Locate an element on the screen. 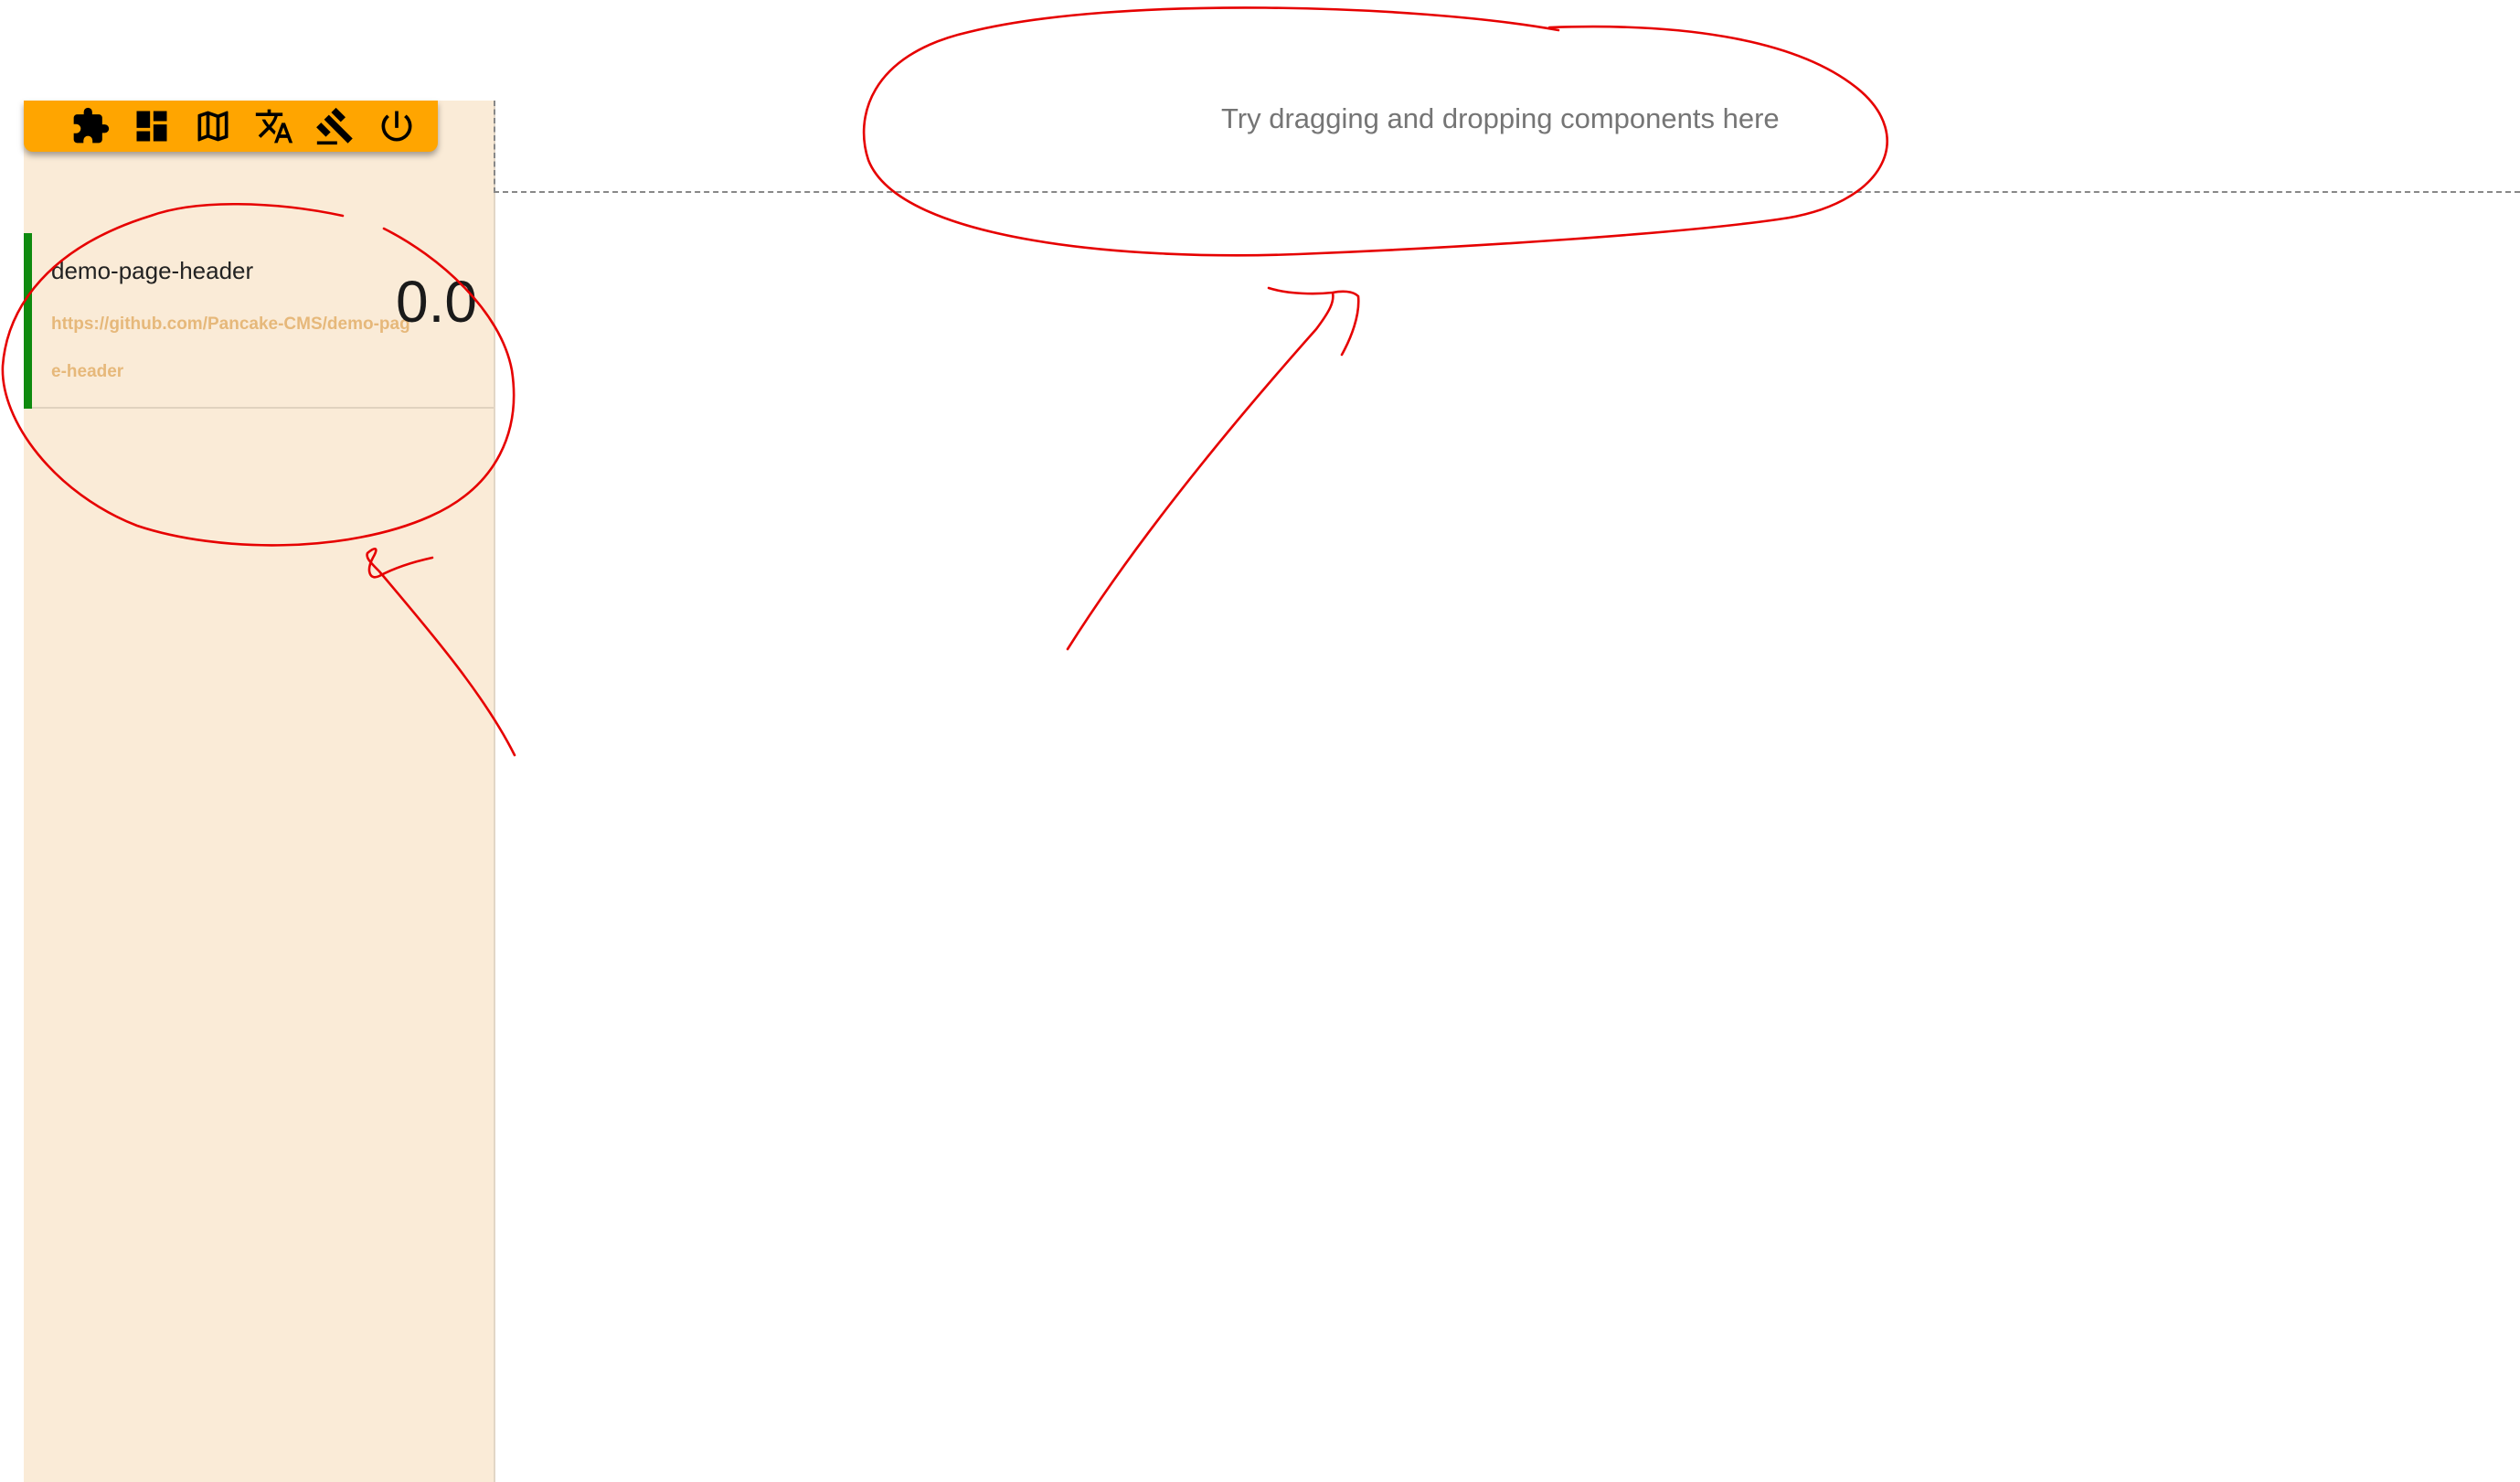 Image resolution: width=2520 pixels, height=1482 pixels. toolbar is located at coordinates (231, 126).